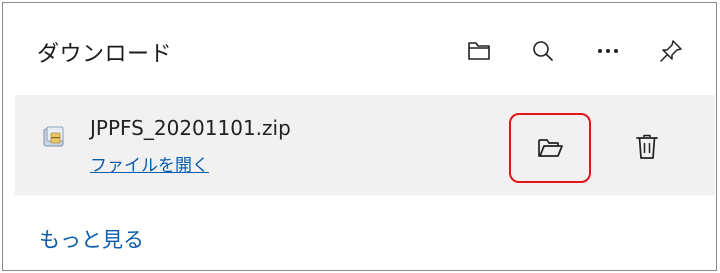 The height and width of the screenshot is (273, 720). I want to click on delete-download-button, so click(647, 147).